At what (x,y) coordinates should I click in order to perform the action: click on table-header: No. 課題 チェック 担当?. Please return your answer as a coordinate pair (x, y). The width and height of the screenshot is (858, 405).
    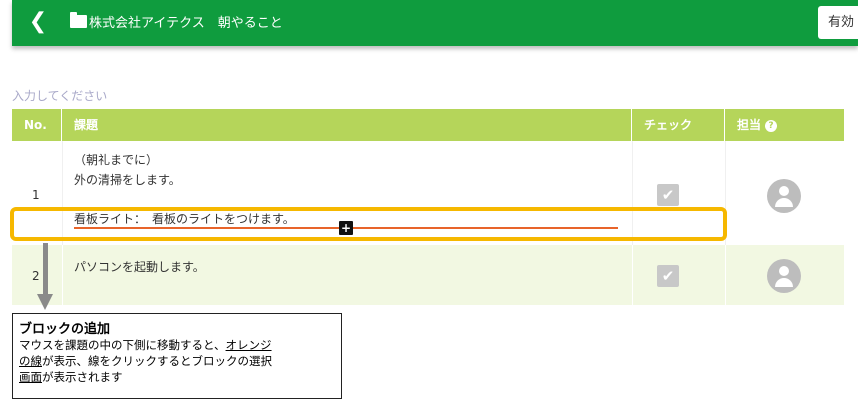
    Looking at the image, I should click on (428, 125).